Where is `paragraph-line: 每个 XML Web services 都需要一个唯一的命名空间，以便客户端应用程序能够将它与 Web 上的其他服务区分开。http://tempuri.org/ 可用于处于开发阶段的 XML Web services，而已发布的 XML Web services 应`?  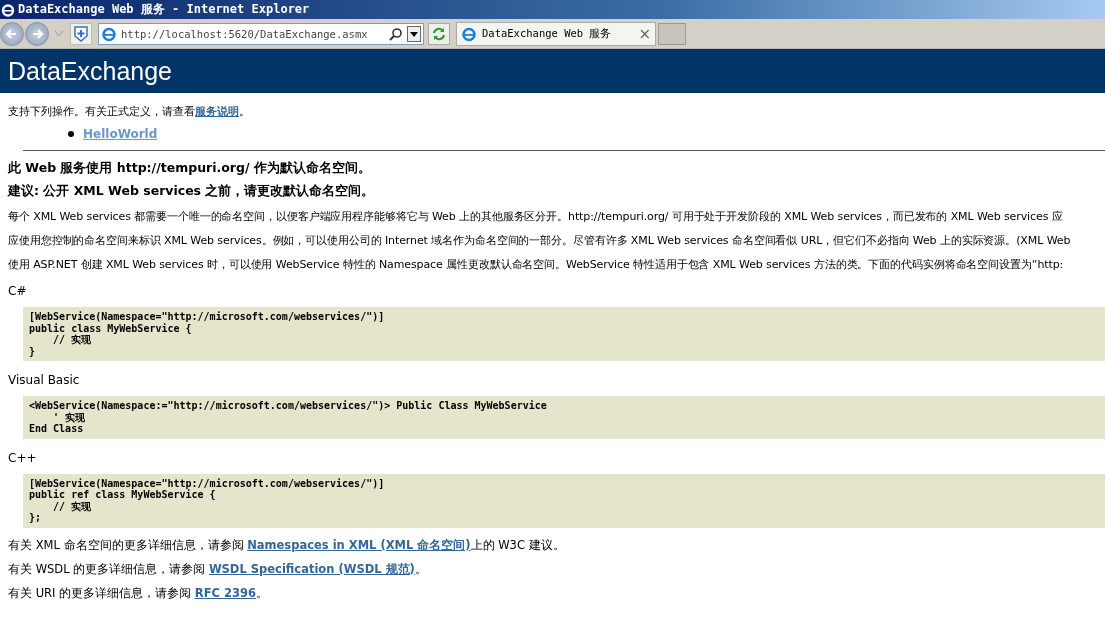
paragraph-line: 每个 XML Web services 都需要一个唯一的命名空间，以便客户端应用程序能够将它与 Web 上的其他服务区分开。http://tempuri.org/ 可用于处于开发阶段的 XML Web services，而已发布的 XML Web services 应 is located at coordinates (536, 216).